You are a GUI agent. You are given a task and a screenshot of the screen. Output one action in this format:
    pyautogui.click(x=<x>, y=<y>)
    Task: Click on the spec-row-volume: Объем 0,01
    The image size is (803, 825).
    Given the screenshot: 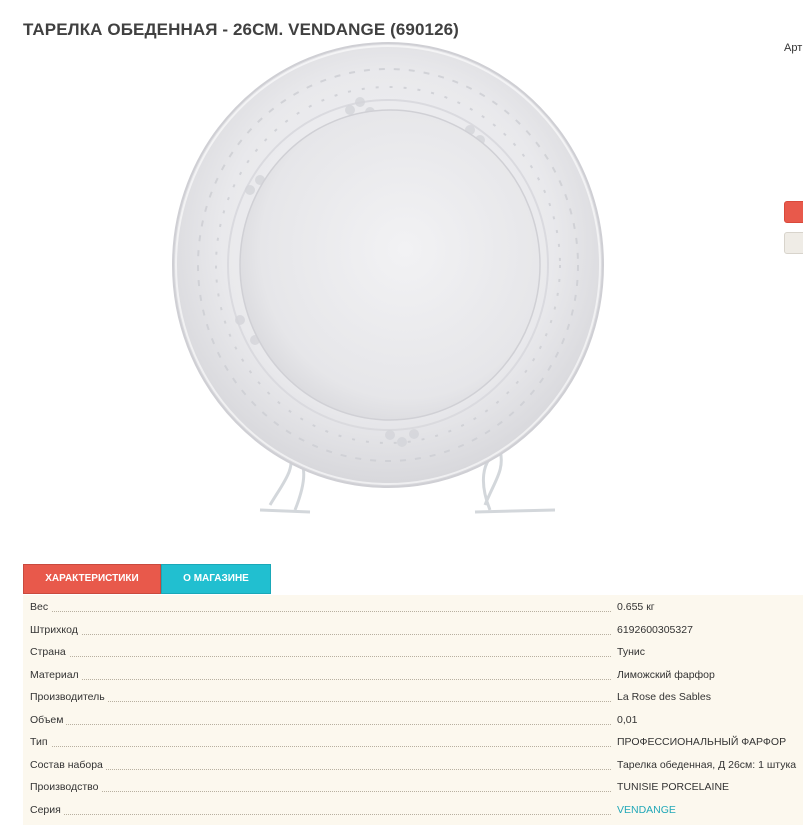 What is the action you would take?
    pyautogui.click(x=413, y=721)
    